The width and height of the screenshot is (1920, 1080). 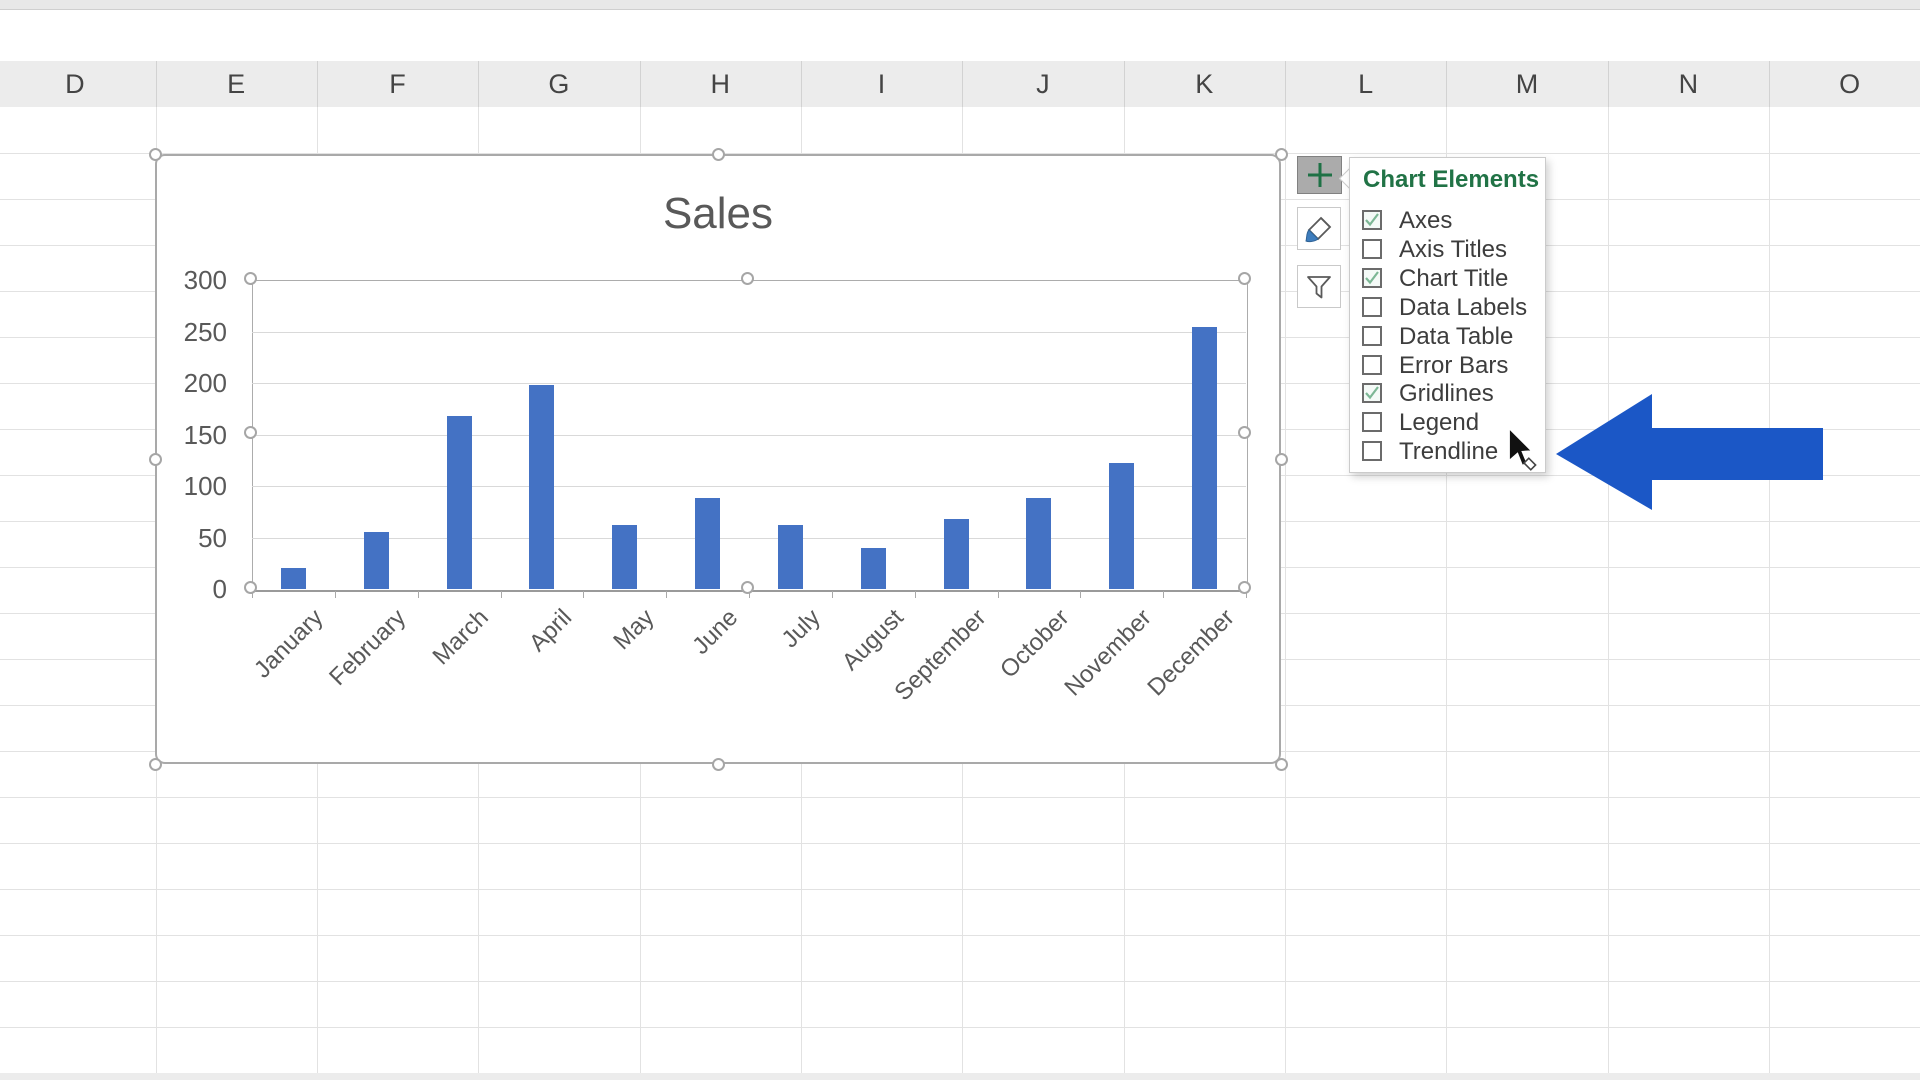 I want to click on checkmark-icon, so click(x=1372, y=220).